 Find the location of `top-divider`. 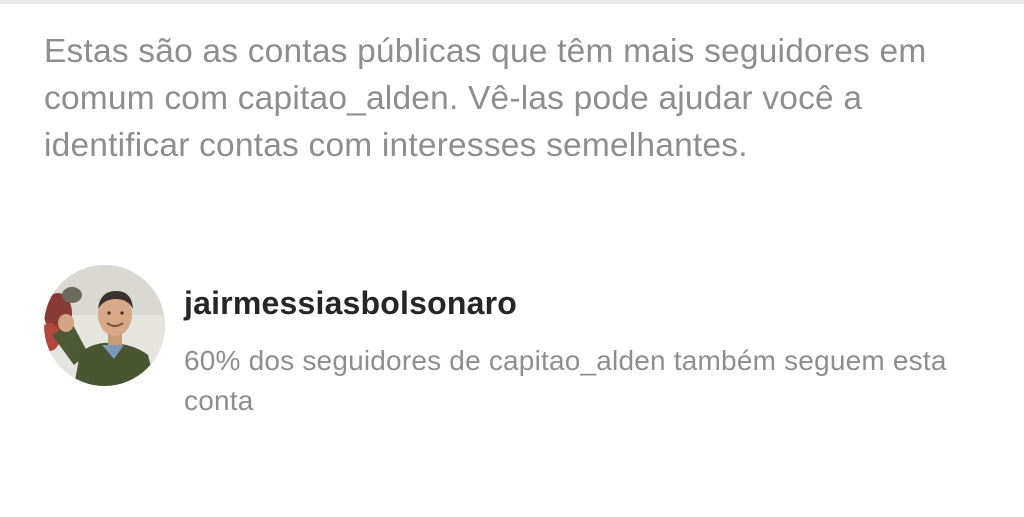

top-divider is located at coordinates (512, 2).